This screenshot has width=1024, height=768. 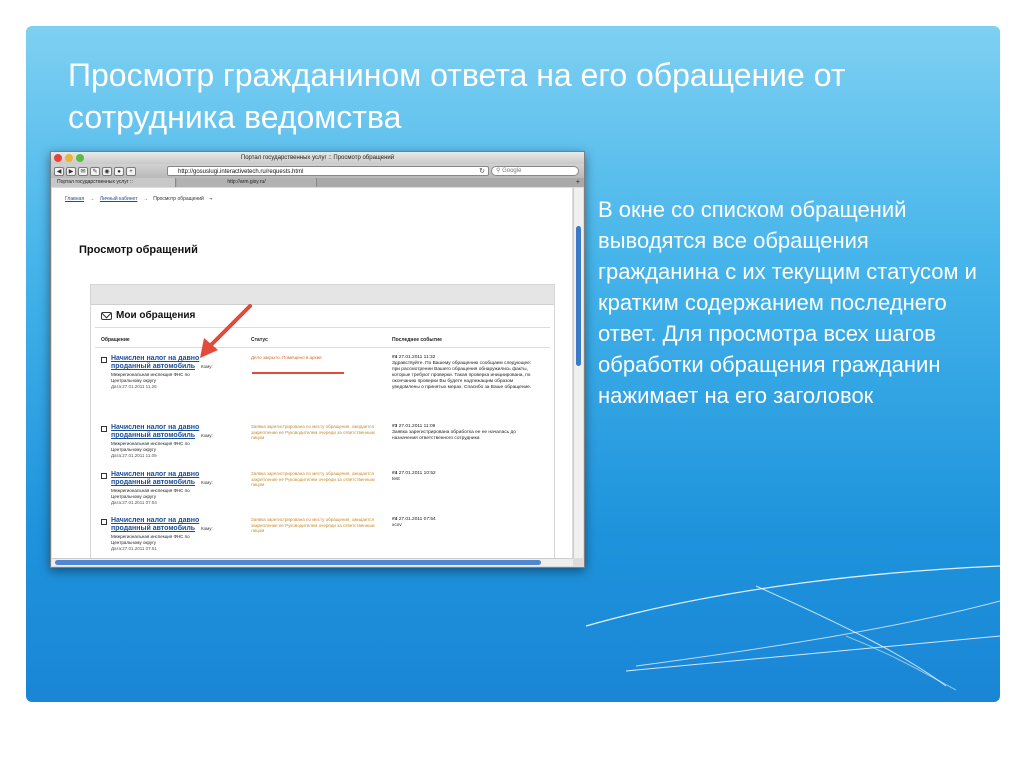 What do you see at coordinates (578, 182) in the screenshot?
I see `new-tab-button: +` at bounding box center [578, 182].